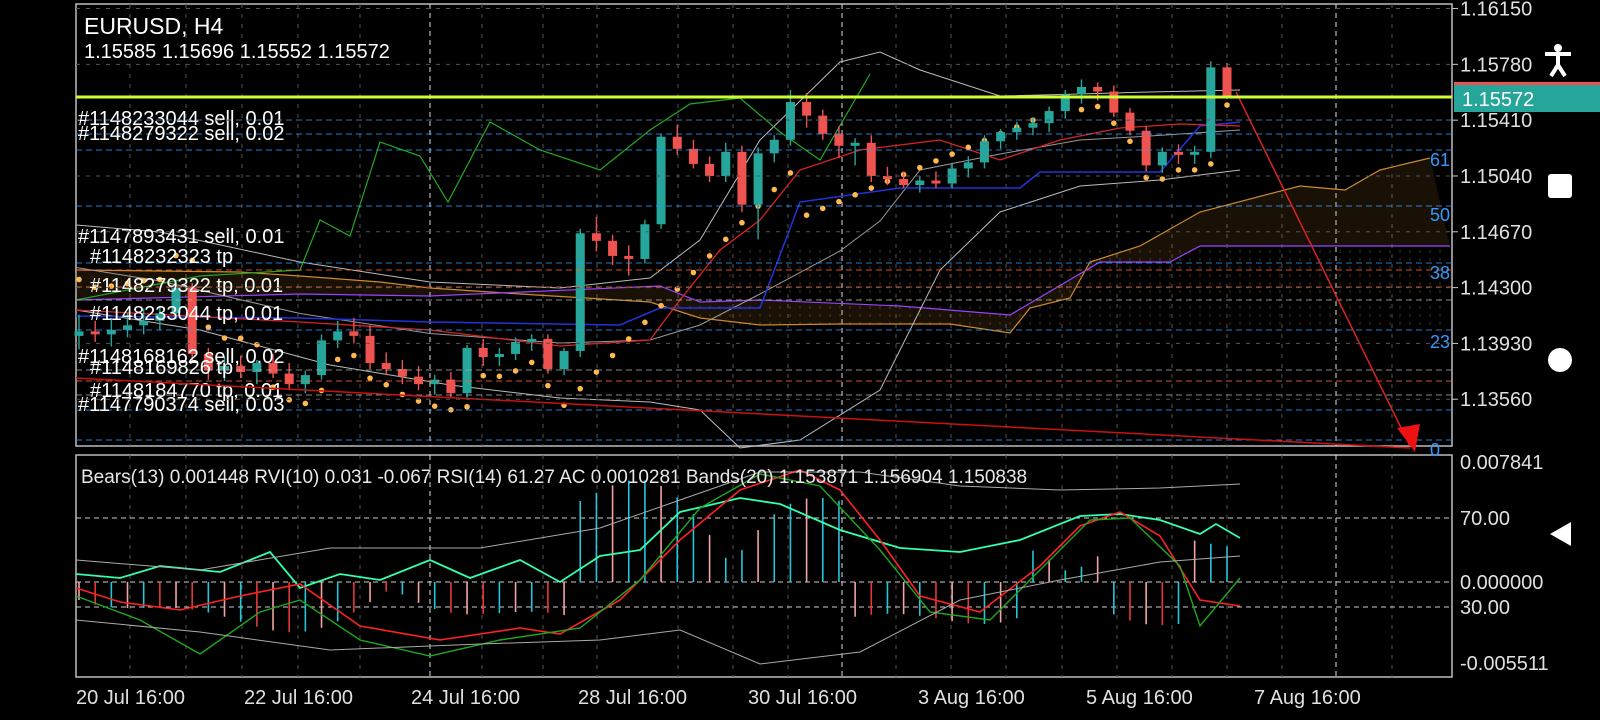 This screenshot has width=1600, height=720. What do you see at coordinates (1496, 10) in the screenshot?
I see `price-tick-label: 1.16150` at bounding box center [1496, 10].